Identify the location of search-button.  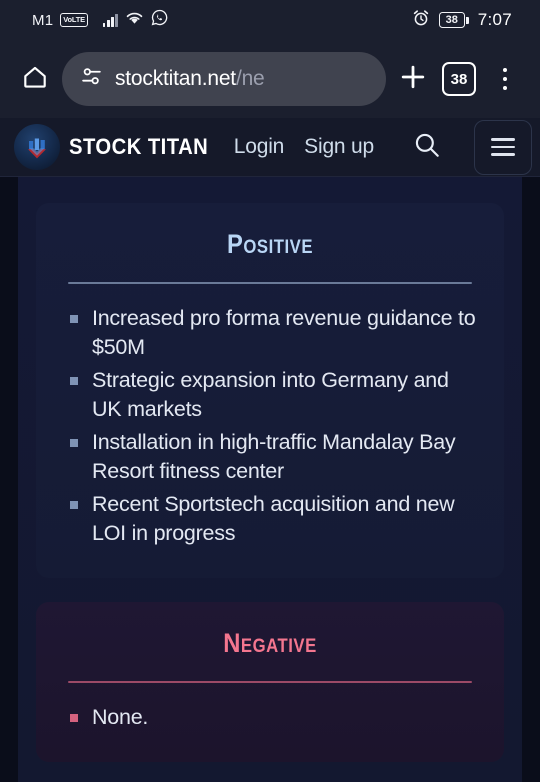
(427, 147).